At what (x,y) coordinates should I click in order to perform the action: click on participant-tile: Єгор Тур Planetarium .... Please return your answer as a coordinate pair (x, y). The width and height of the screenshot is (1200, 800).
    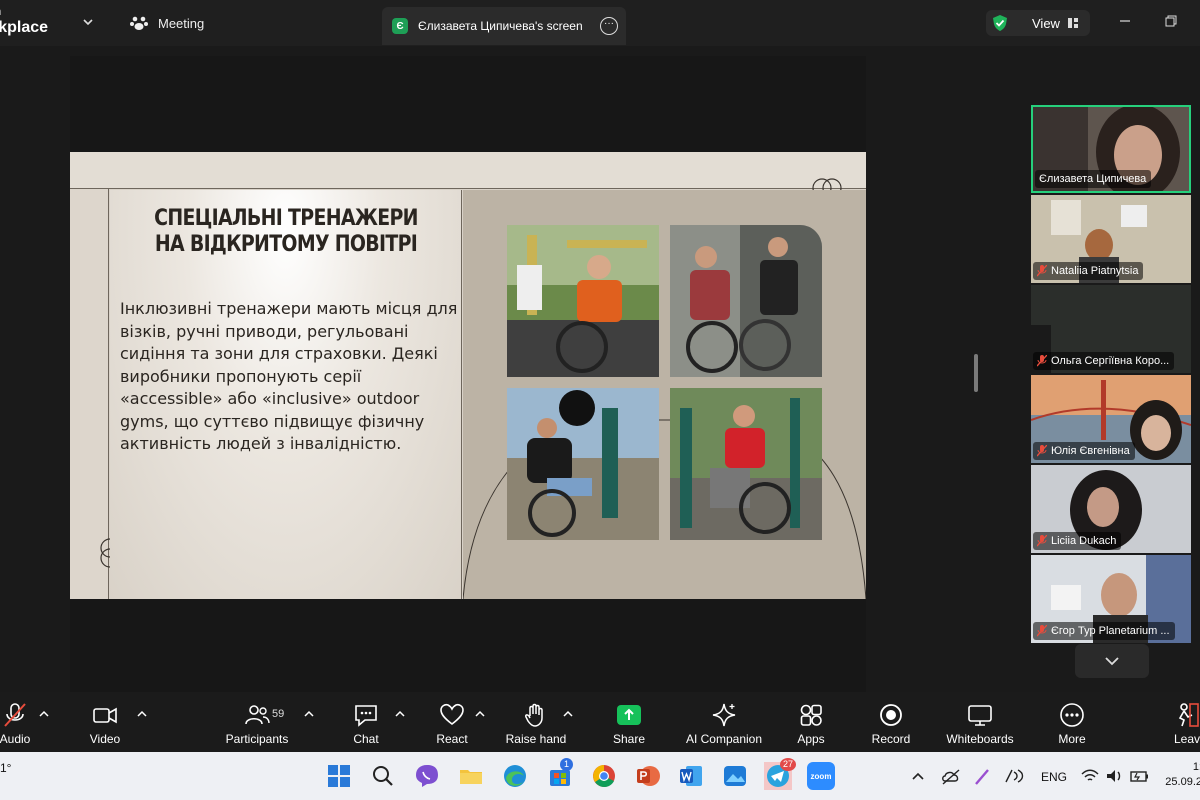
    Looking at the image, I should click on (1111, 599).